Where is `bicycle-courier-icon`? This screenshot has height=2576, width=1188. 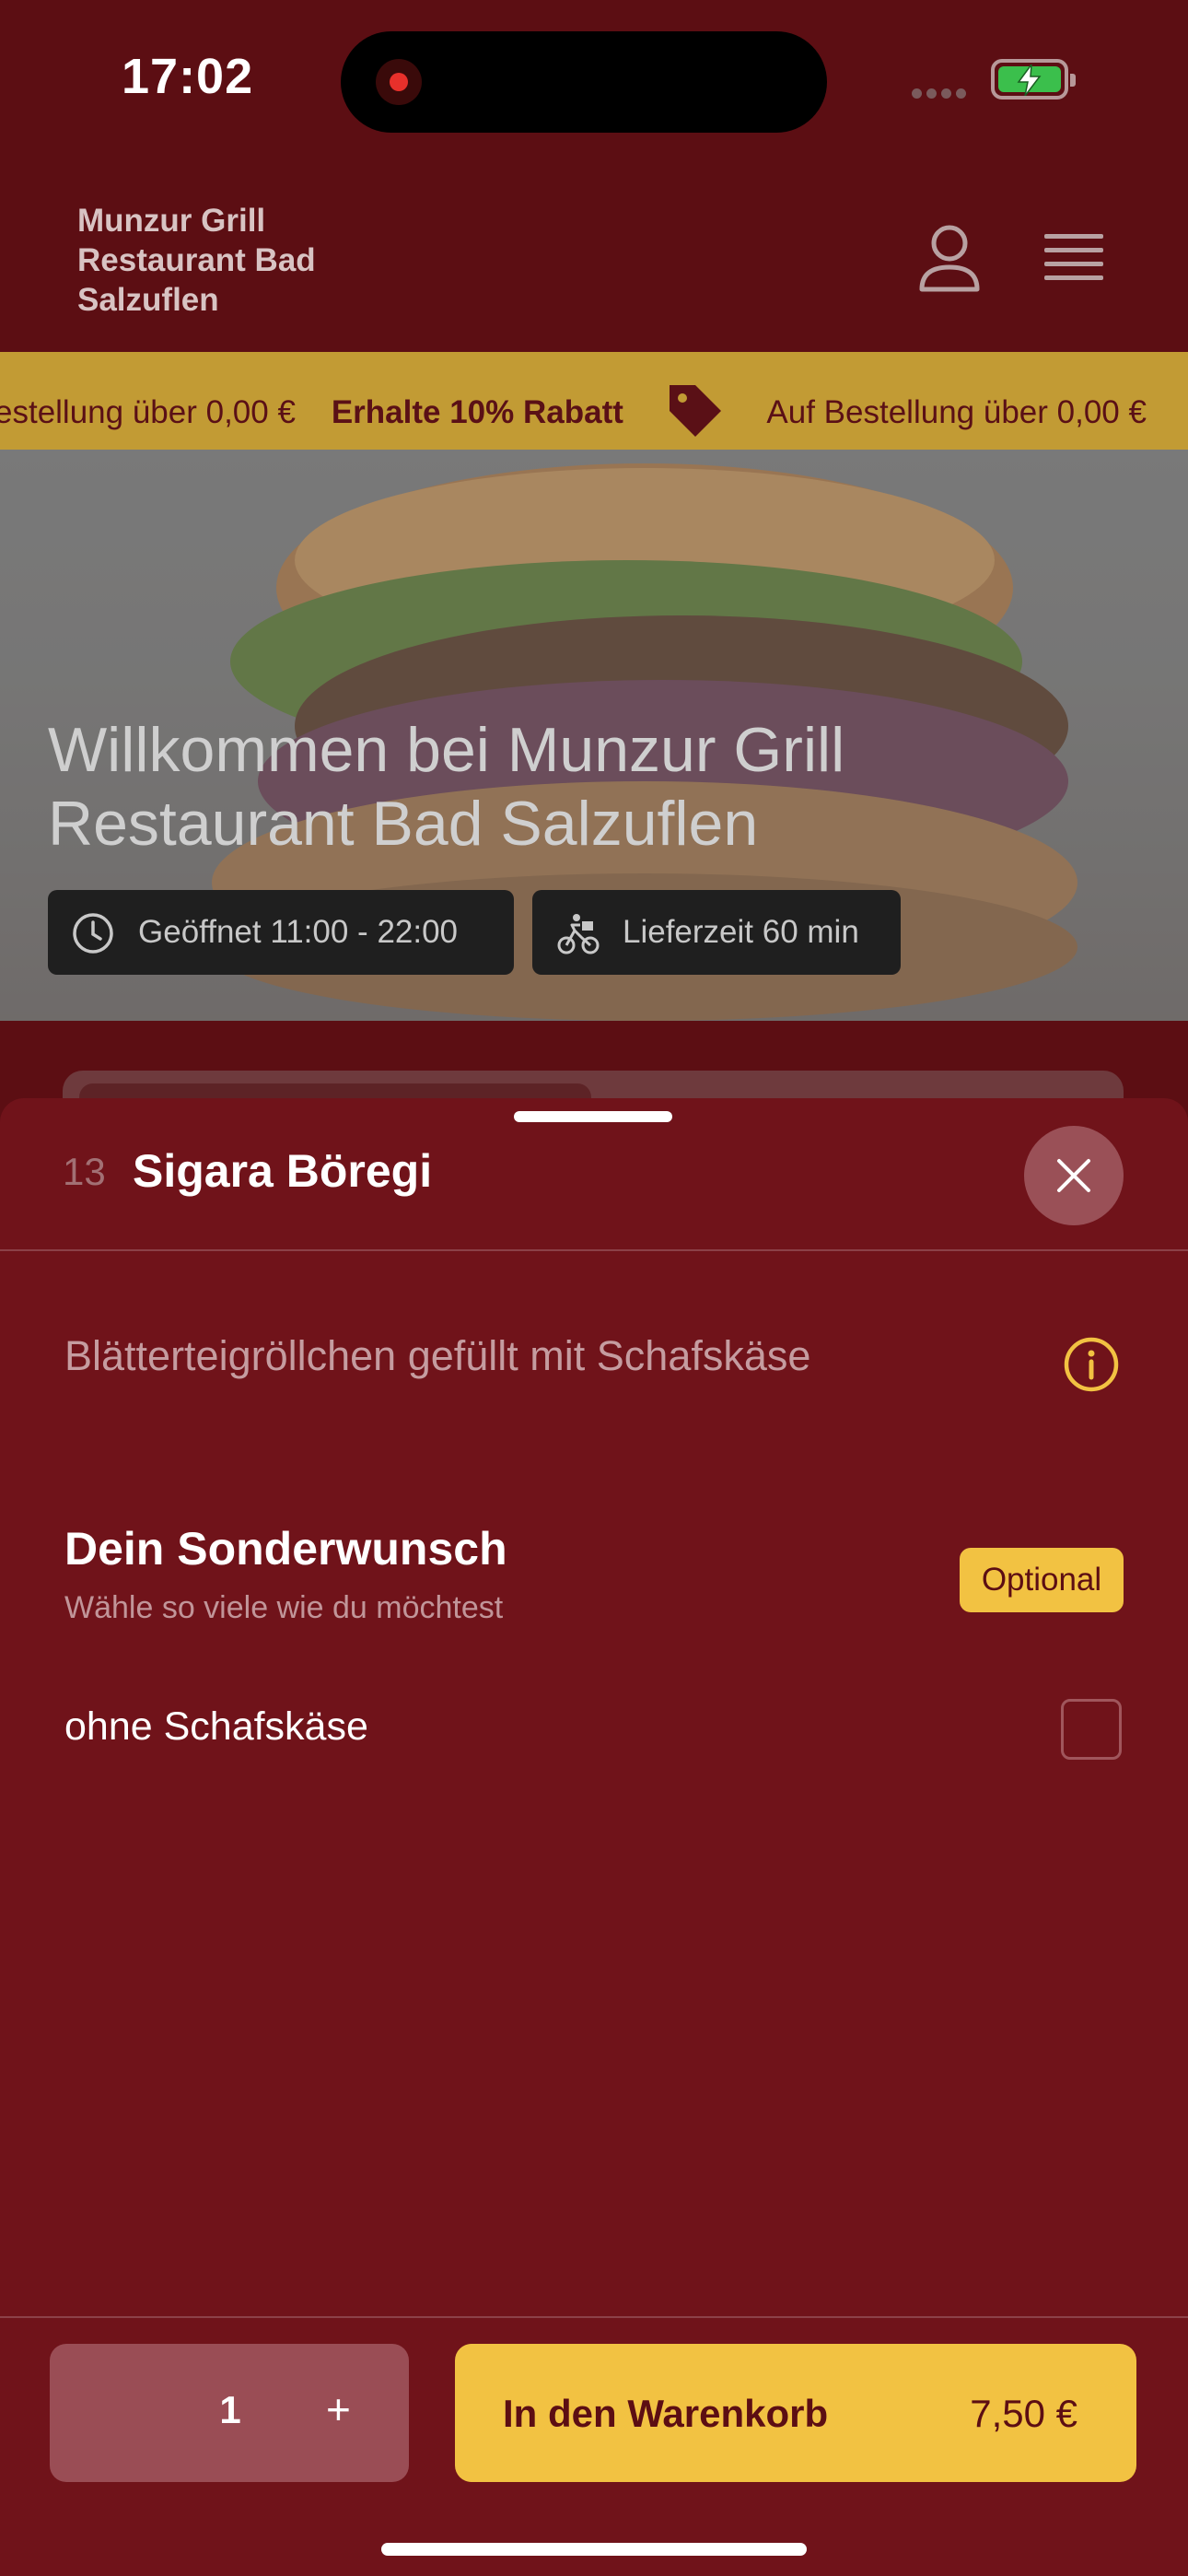 bicycle-courier-icon is located at coordinates (578, 934).